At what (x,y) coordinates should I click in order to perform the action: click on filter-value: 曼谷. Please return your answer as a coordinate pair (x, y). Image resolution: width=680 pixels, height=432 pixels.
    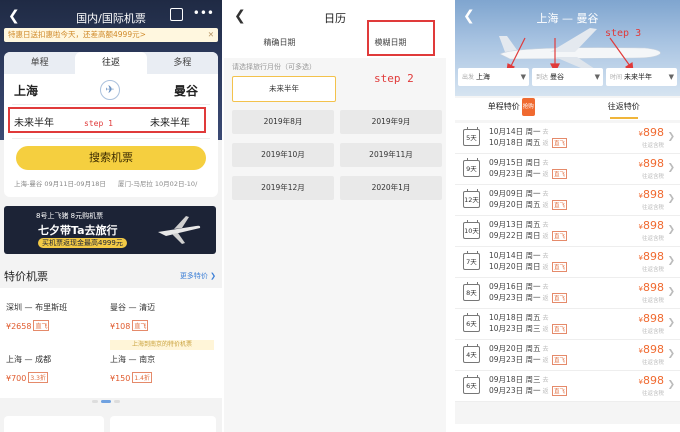
    Looking at the image, I should click on (557, 77).